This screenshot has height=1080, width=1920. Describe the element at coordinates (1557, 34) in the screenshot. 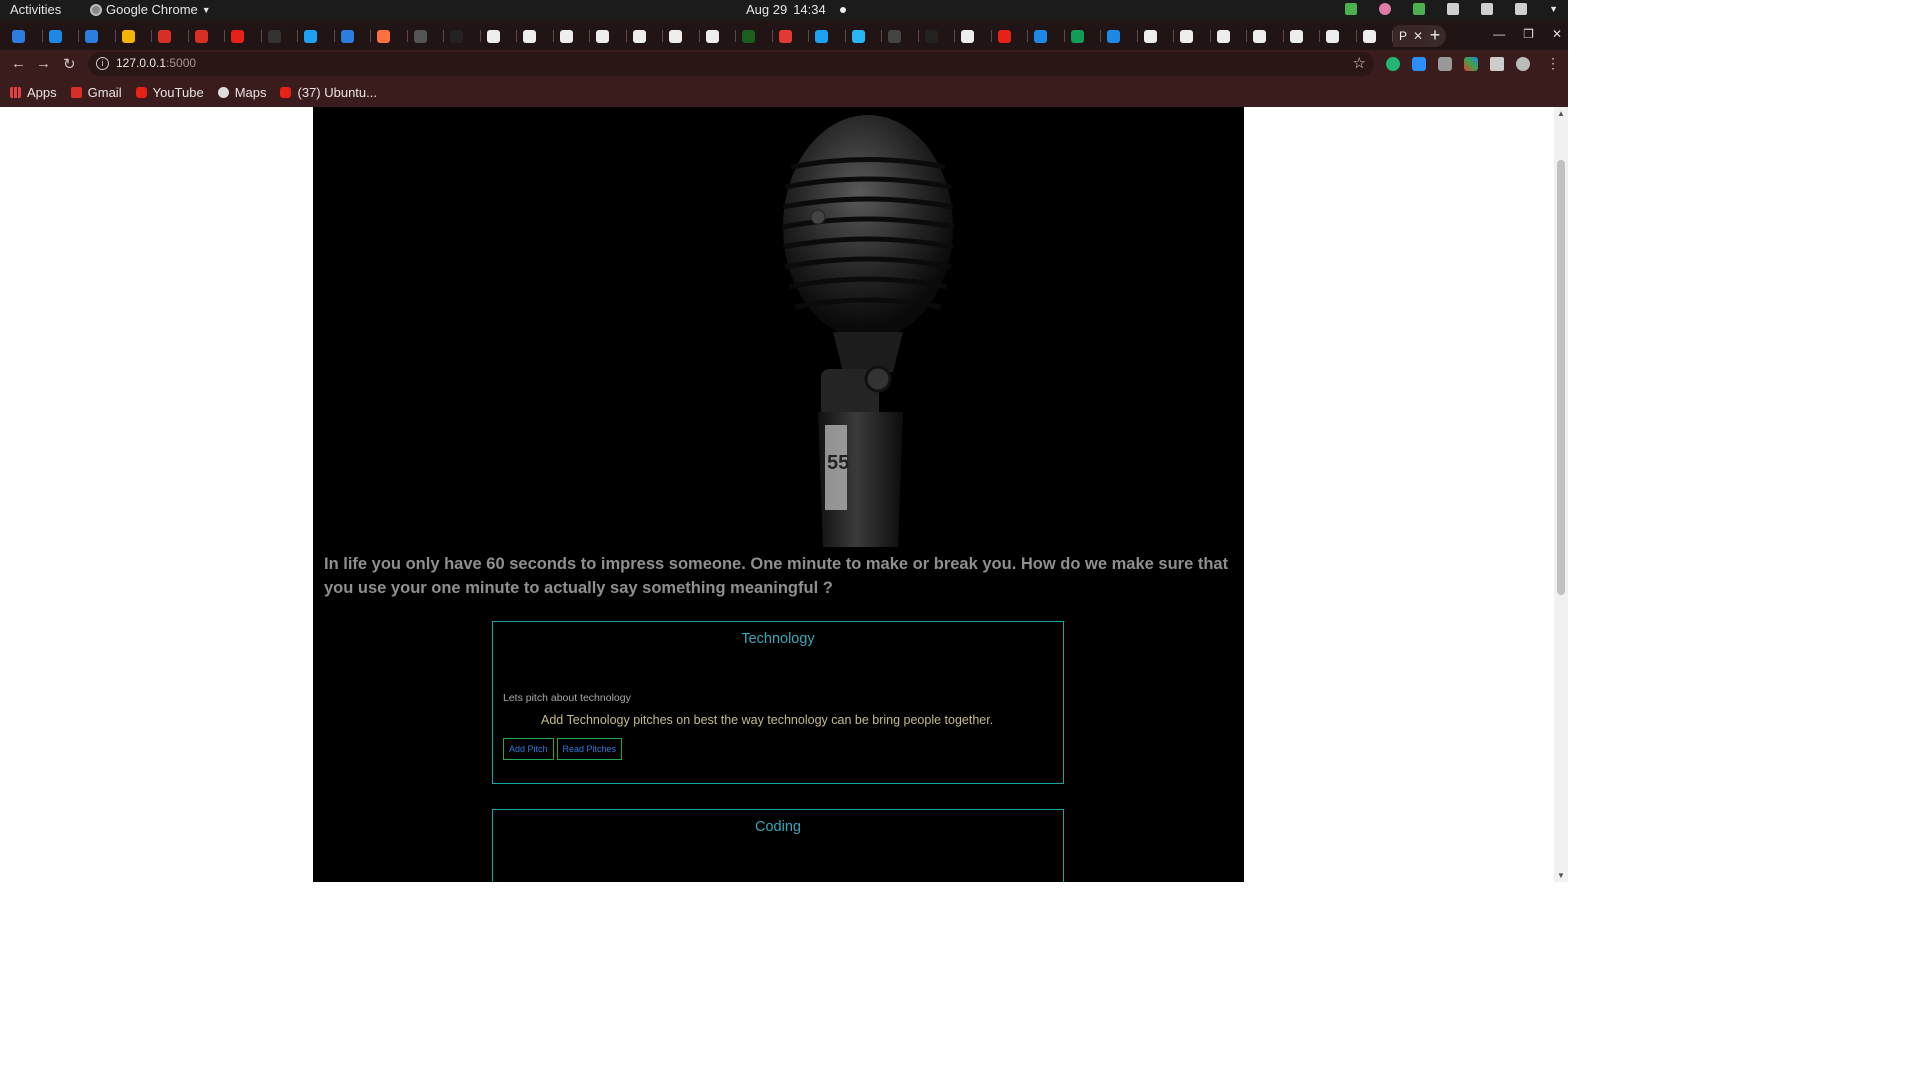

I see `close-icon: ✕` at that location.